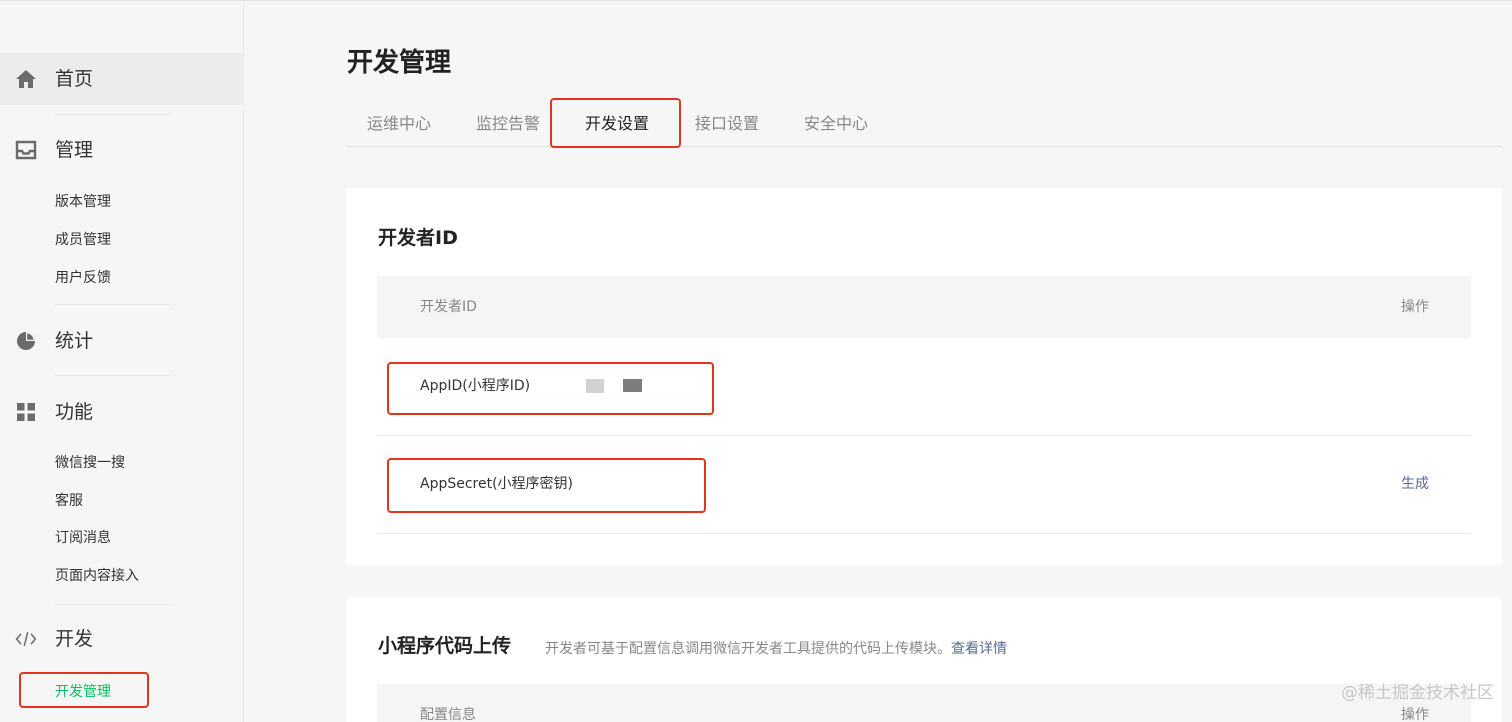 Image resolution: width=1512 pixels, height=722 pixels. Describe the element at coordinates (1415, 484) in the screenshot. I see `generate-secret-link: 生成` at that location.